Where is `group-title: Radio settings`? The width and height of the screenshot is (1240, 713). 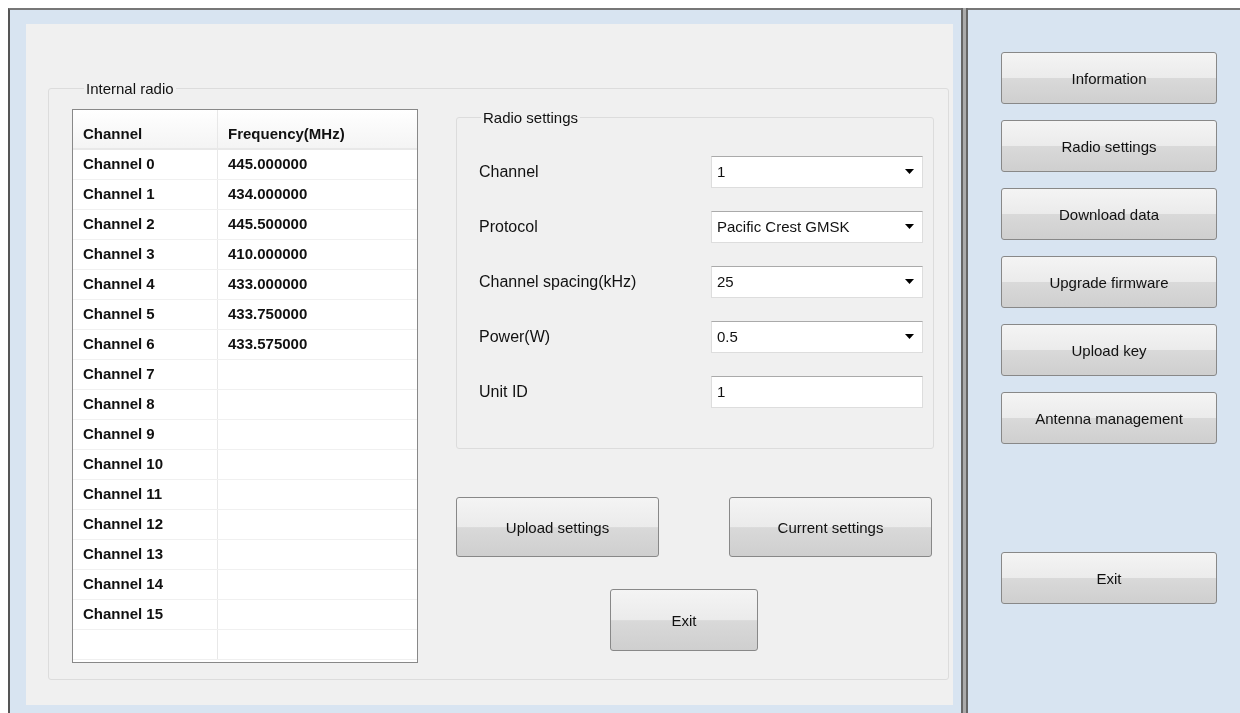
group-title: Radio settings is located at coordinates (531, 117).